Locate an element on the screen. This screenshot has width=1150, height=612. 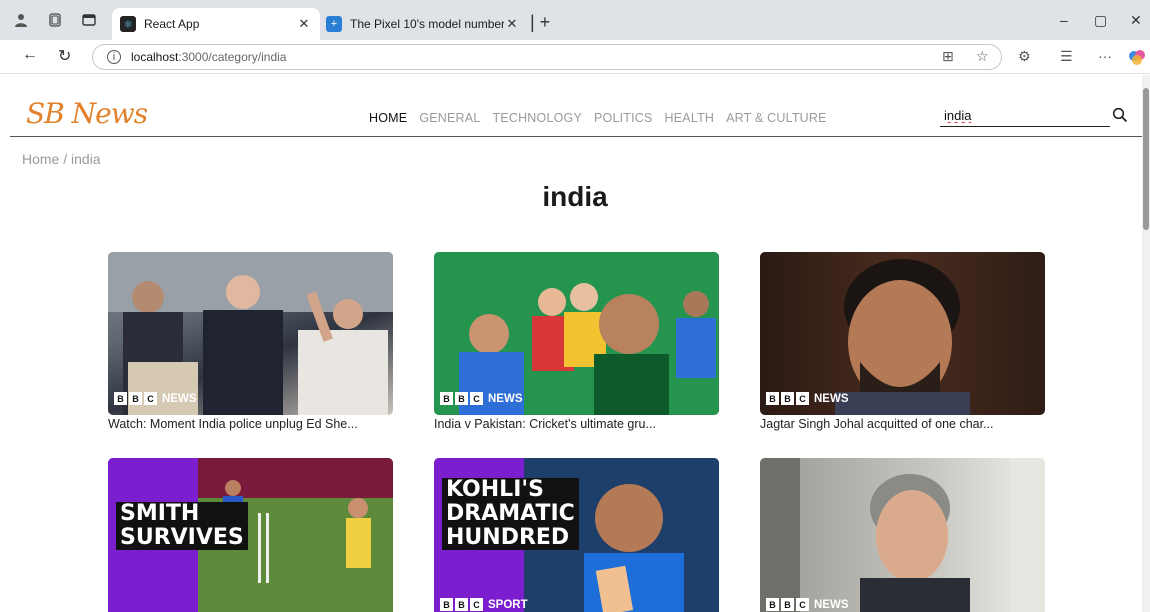
nav-technology: TECHNOLOGY is located at coordinates (537, 118).